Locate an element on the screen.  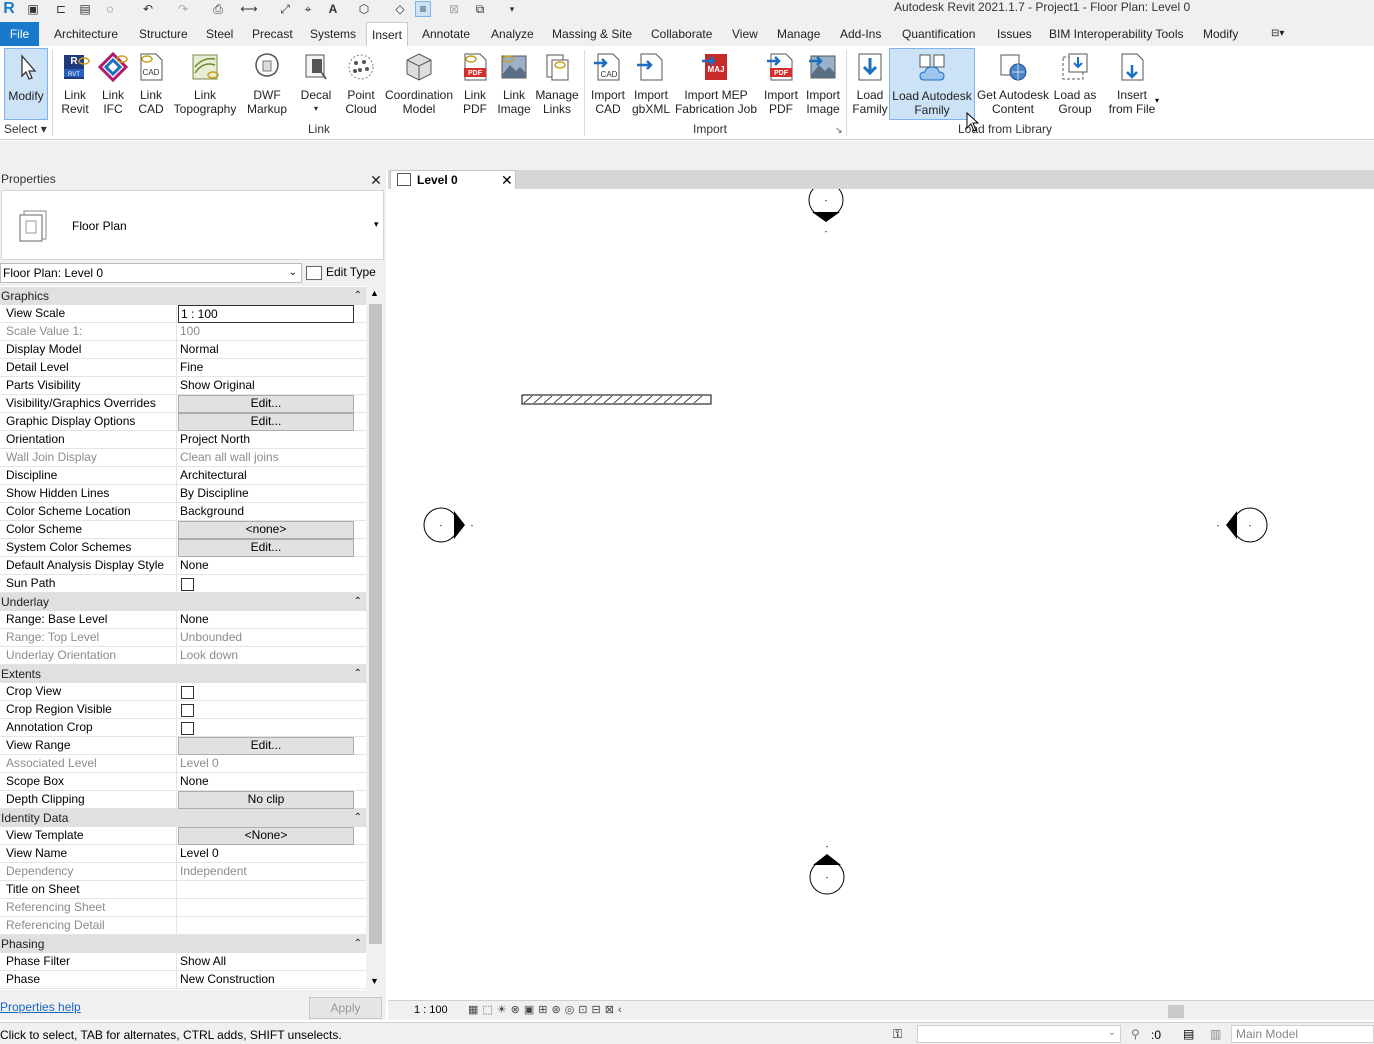
view-tab-level-0: Level 0 ✕ is located at coordinates (453, 179).